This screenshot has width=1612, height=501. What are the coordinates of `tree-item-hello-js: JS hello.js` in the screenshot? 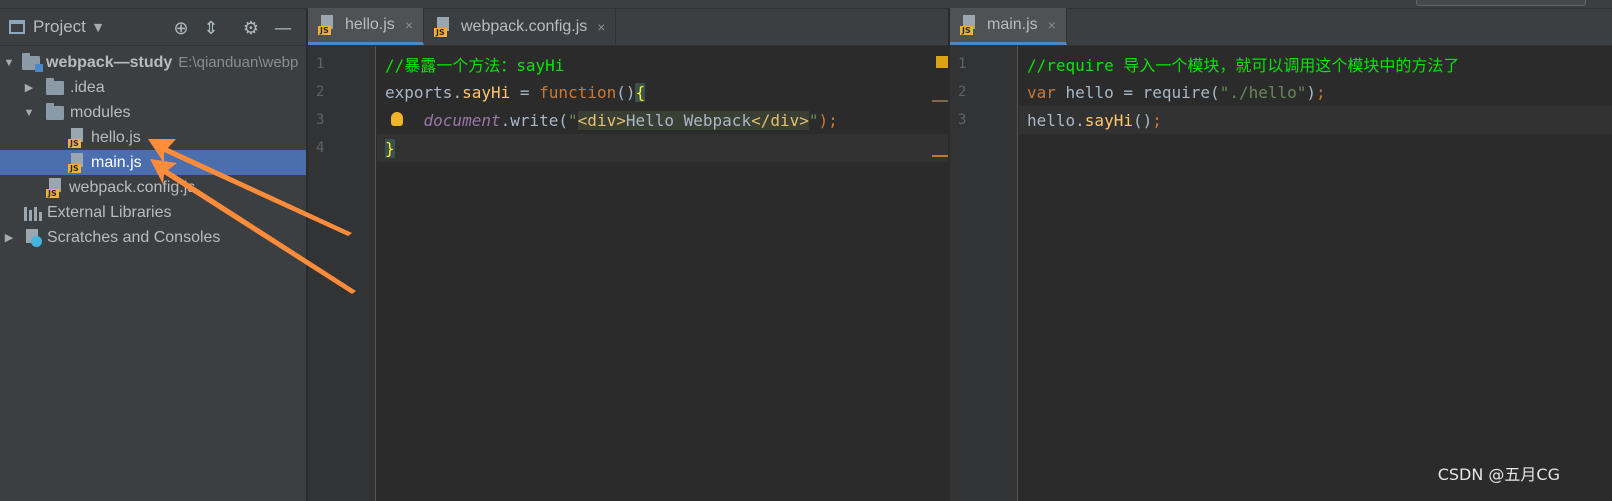 It's located at (153, 137).